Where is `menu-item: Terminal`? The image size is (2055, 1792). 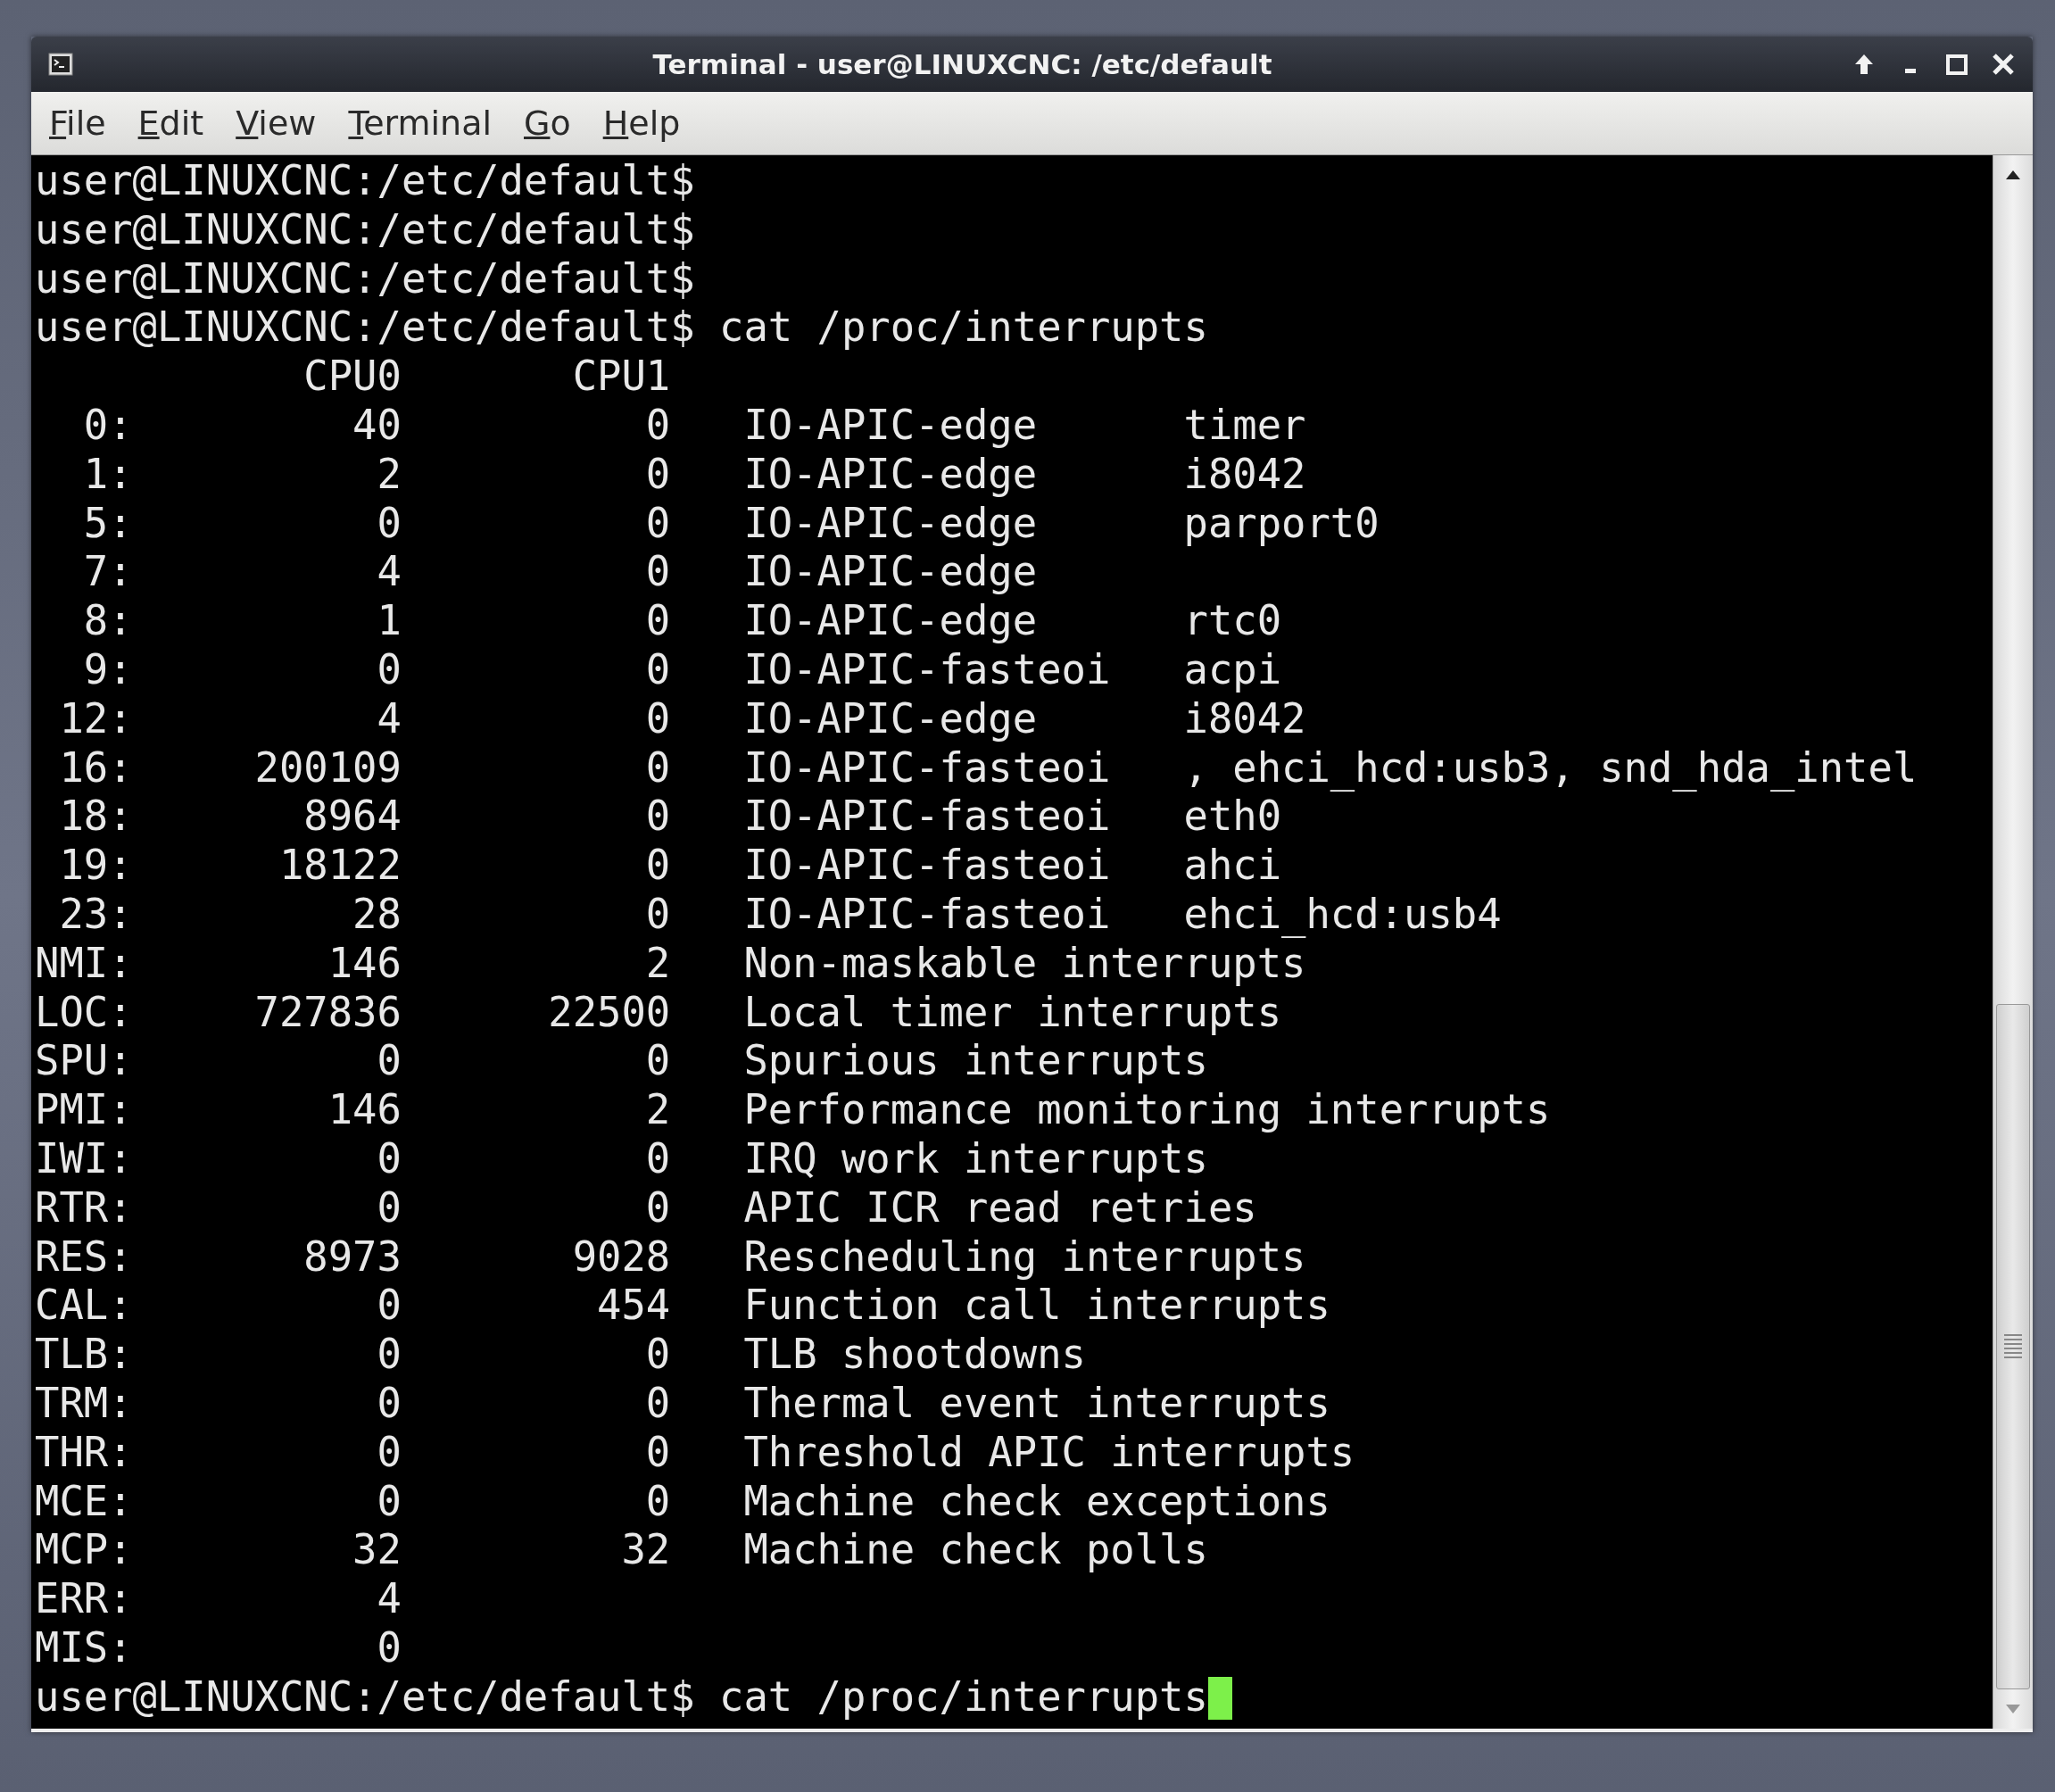 menu-item: Terminal is located at coordinates (420, 123).